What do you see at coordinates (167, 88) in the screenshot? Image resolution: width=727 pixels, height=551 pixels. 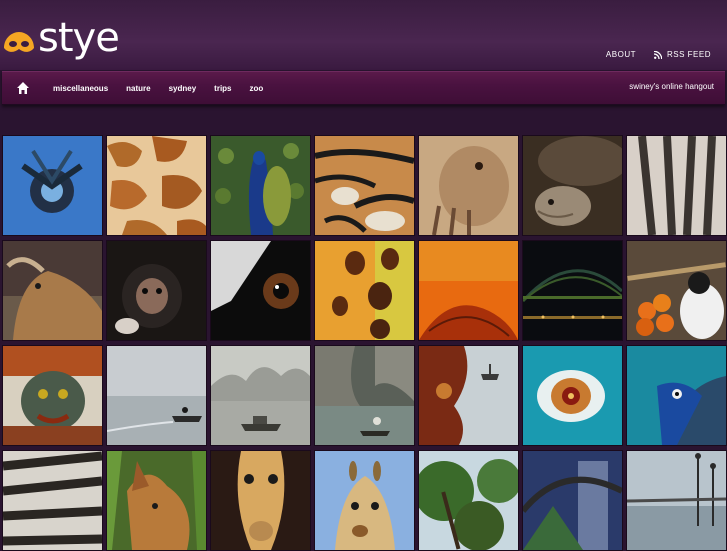 I see `nav-items: miscellaneous nature sydney trips zoo` at bounding box center [167, 88].